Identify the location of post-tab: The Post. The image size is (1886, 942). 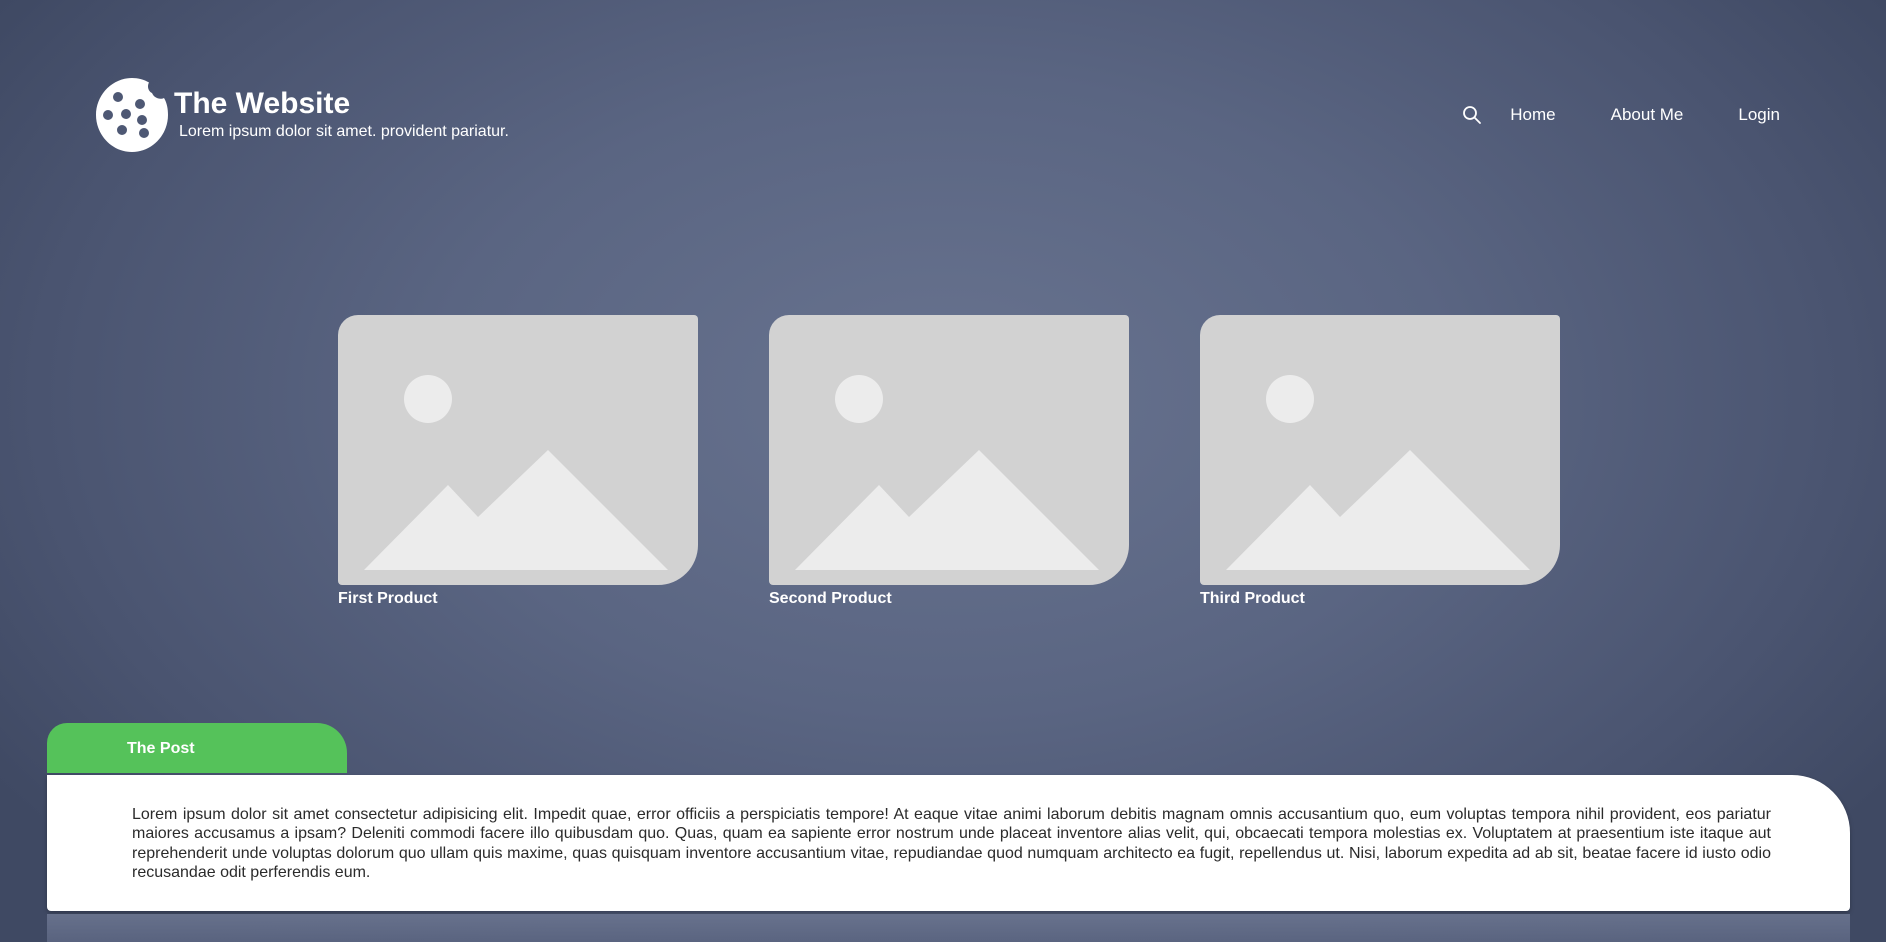
(197, 748).